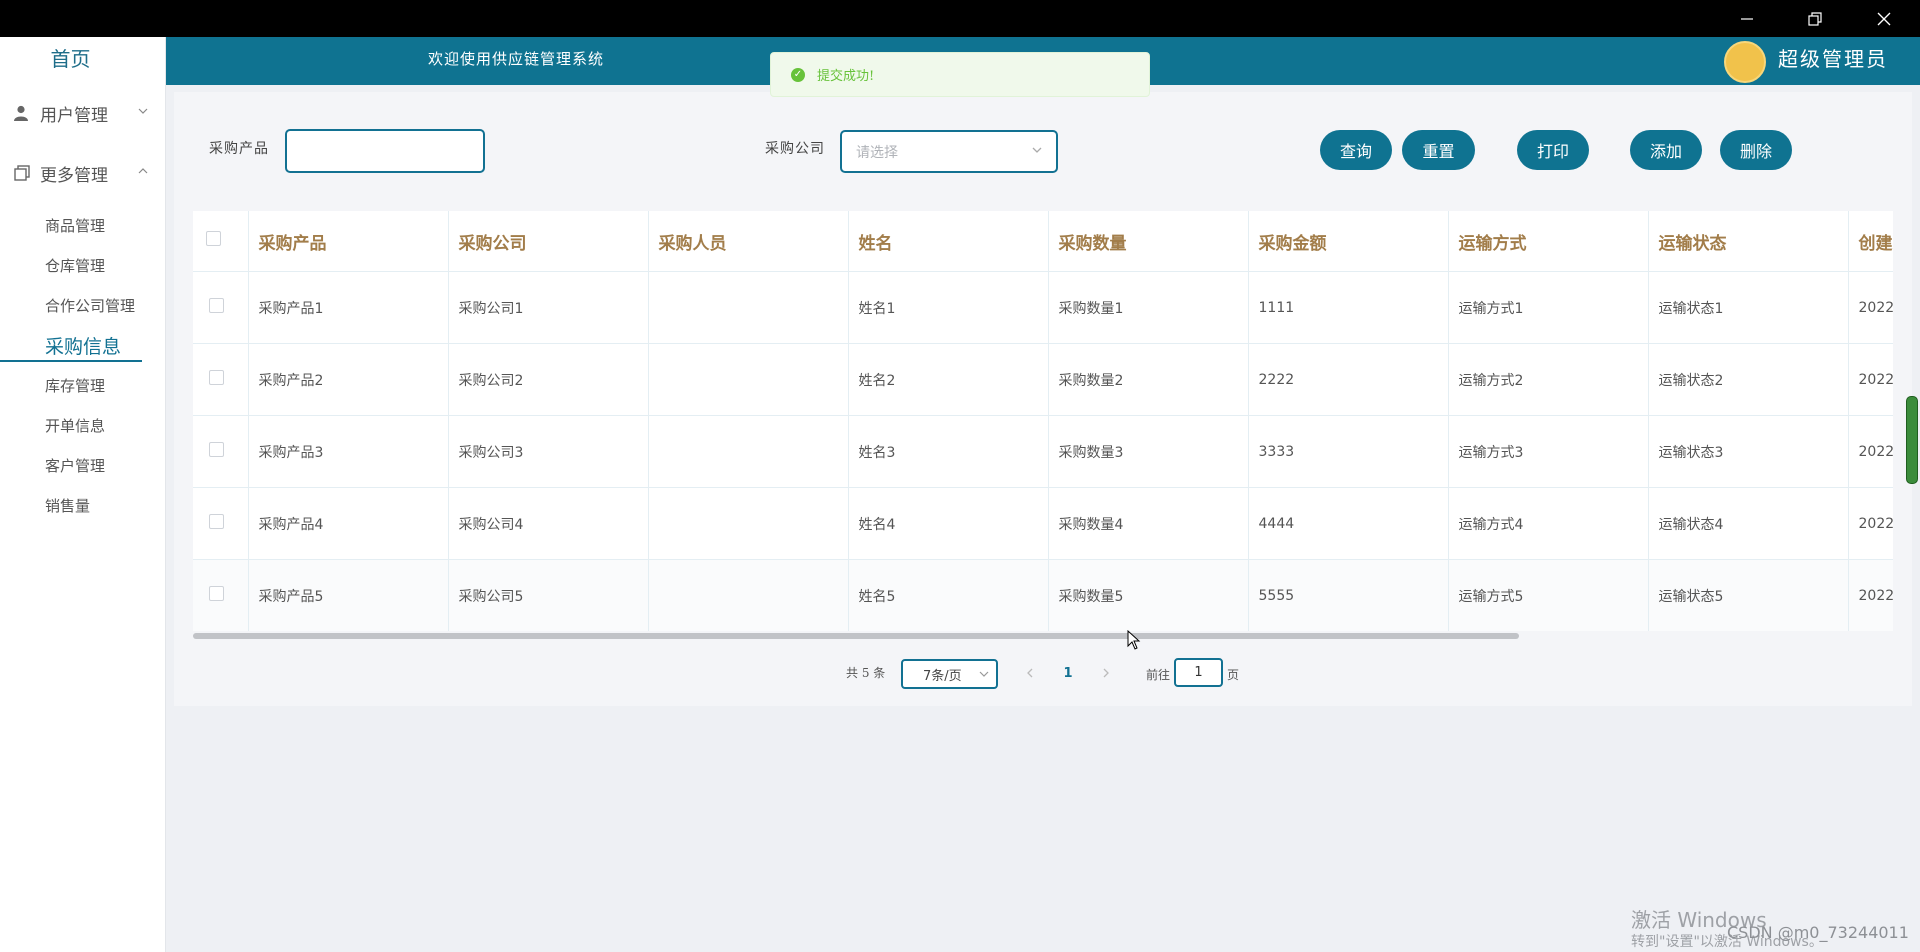  Describe the element at coordinates (1748, 307) in the screenshot. I see `table-cell: 运输状态1` at that location.